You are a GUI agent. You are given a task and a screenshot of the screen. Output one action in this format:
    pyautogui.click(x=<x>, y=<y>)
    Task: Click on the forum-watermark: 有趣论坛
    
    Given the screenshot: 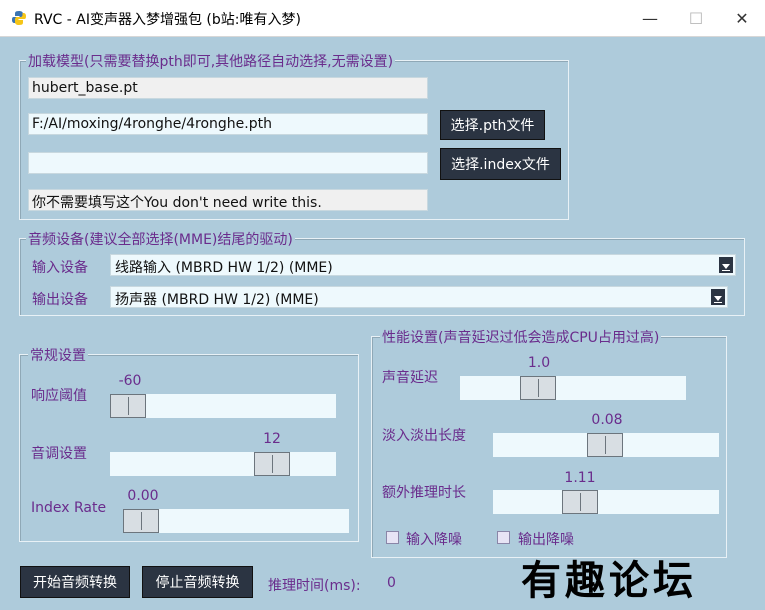 What is the action you would take?
    pyautogui.click(x=609, y=580)
    